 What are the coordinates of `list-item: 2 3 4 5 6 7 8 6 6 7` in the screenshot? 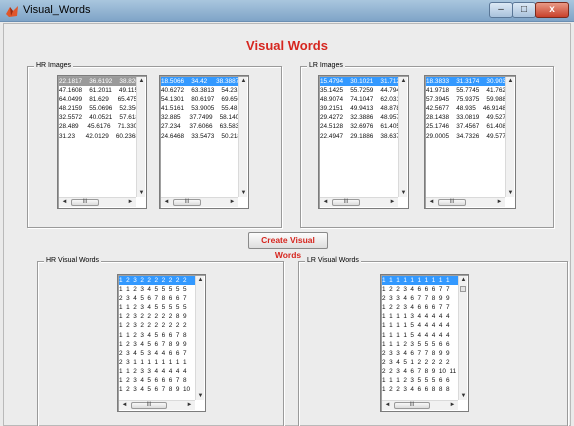 It's located at (157, 298).